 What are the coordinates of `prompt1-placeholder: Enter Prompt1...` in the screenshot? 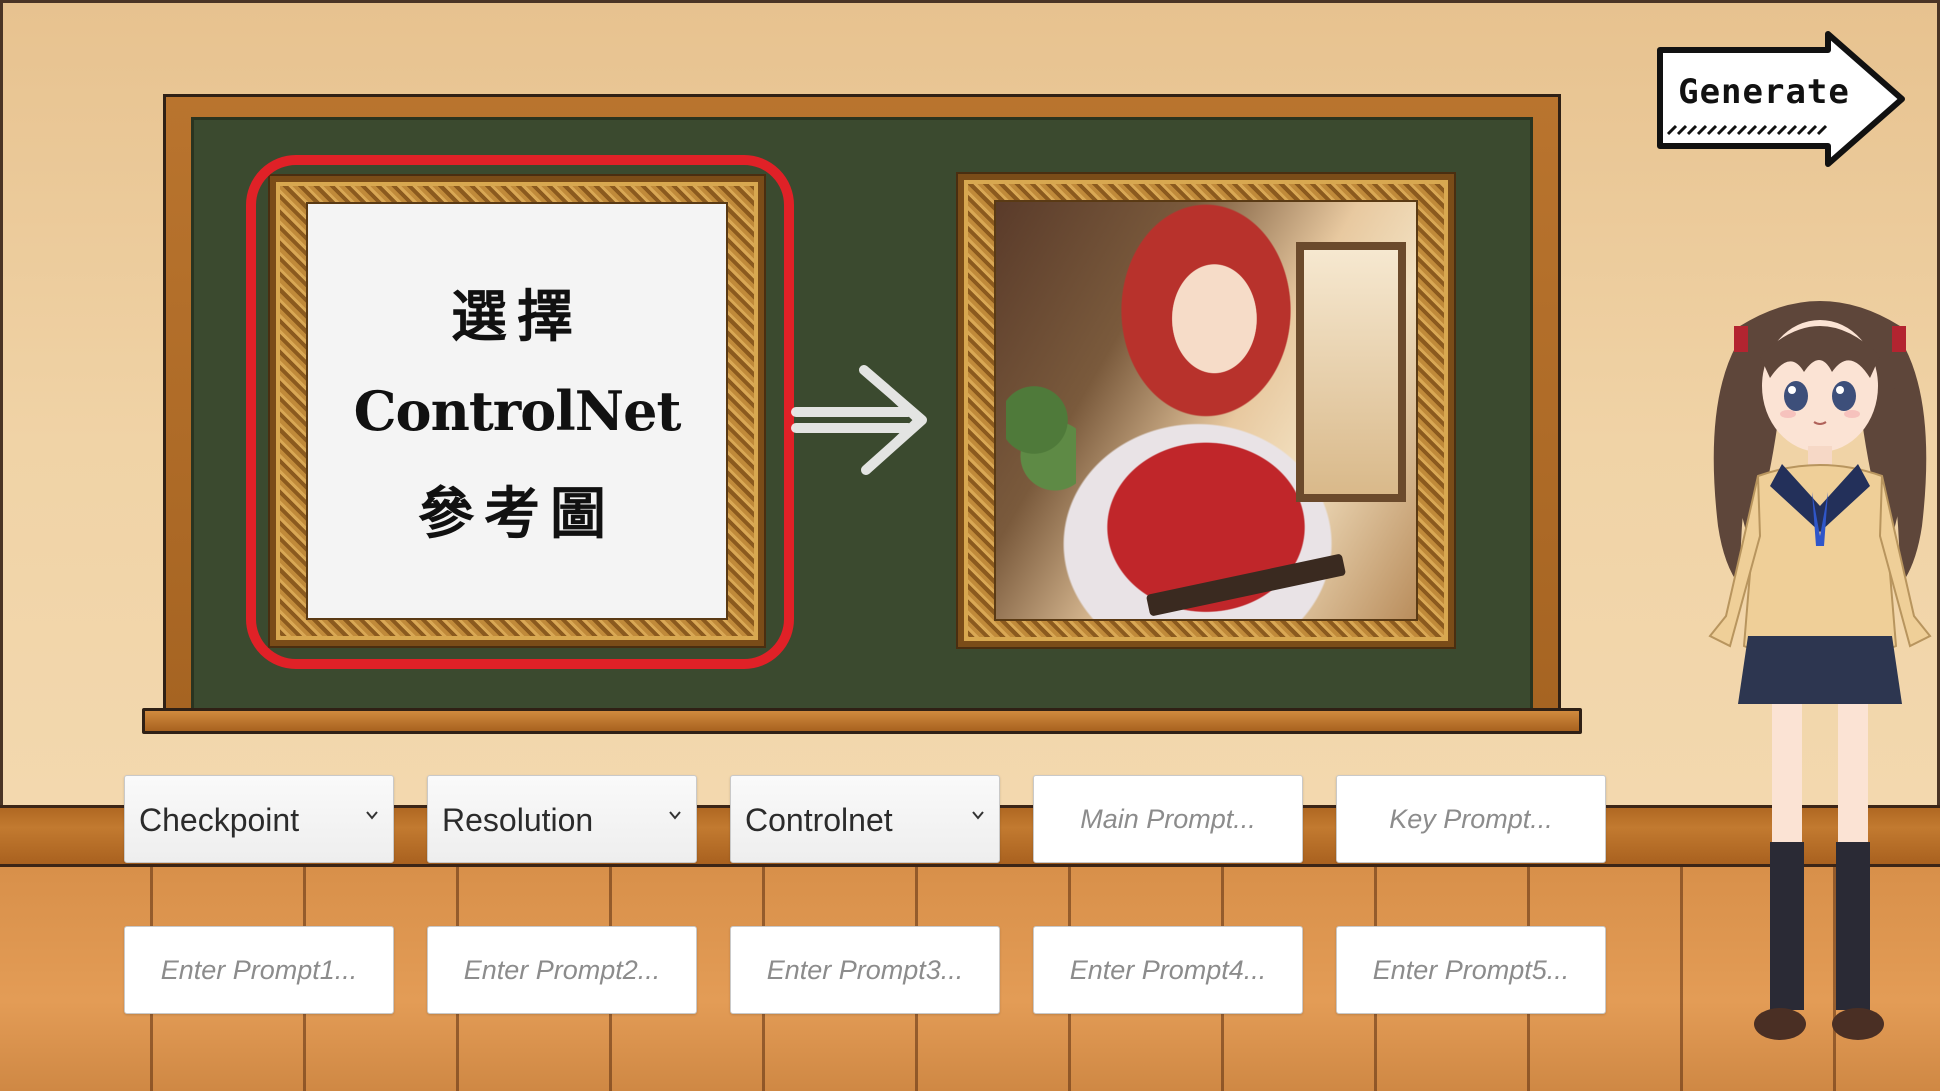 It's located at (259, 970).